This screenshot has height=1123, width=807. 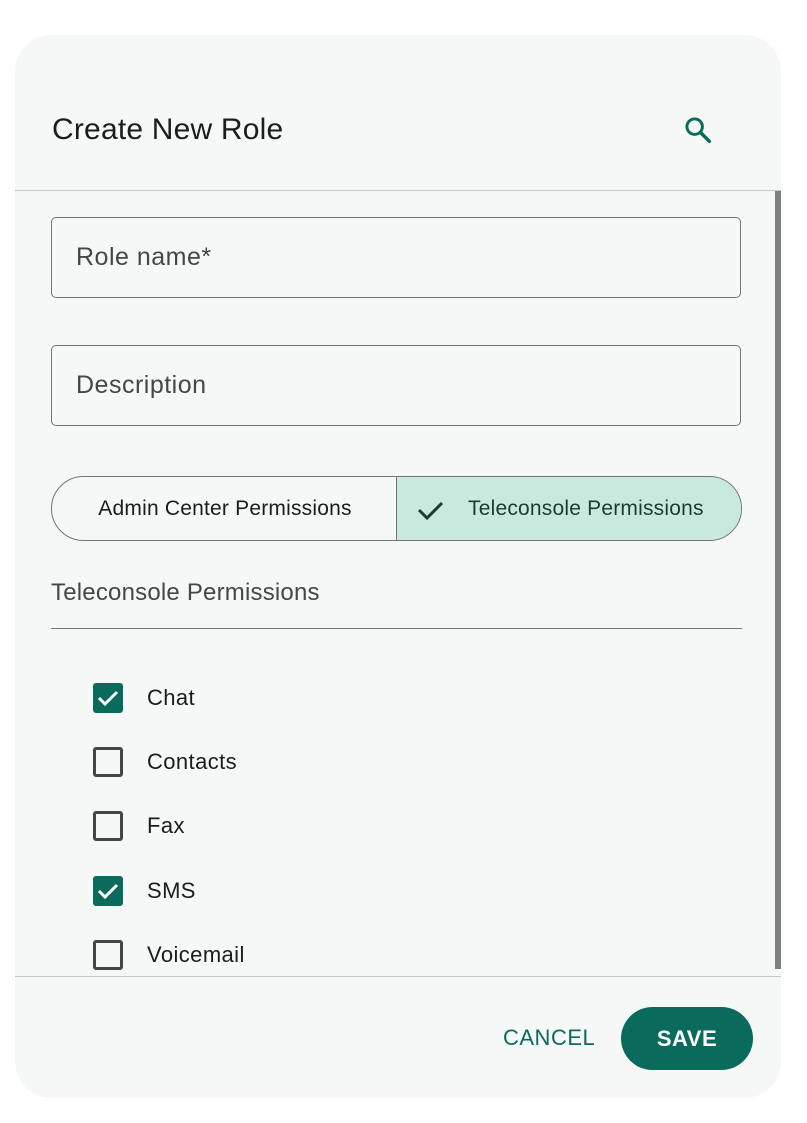 What do you see at coordinates (185, 592) in the screenshot?
I see `section-title: Teleconsole Permissions` at bounding box center [185, 592].